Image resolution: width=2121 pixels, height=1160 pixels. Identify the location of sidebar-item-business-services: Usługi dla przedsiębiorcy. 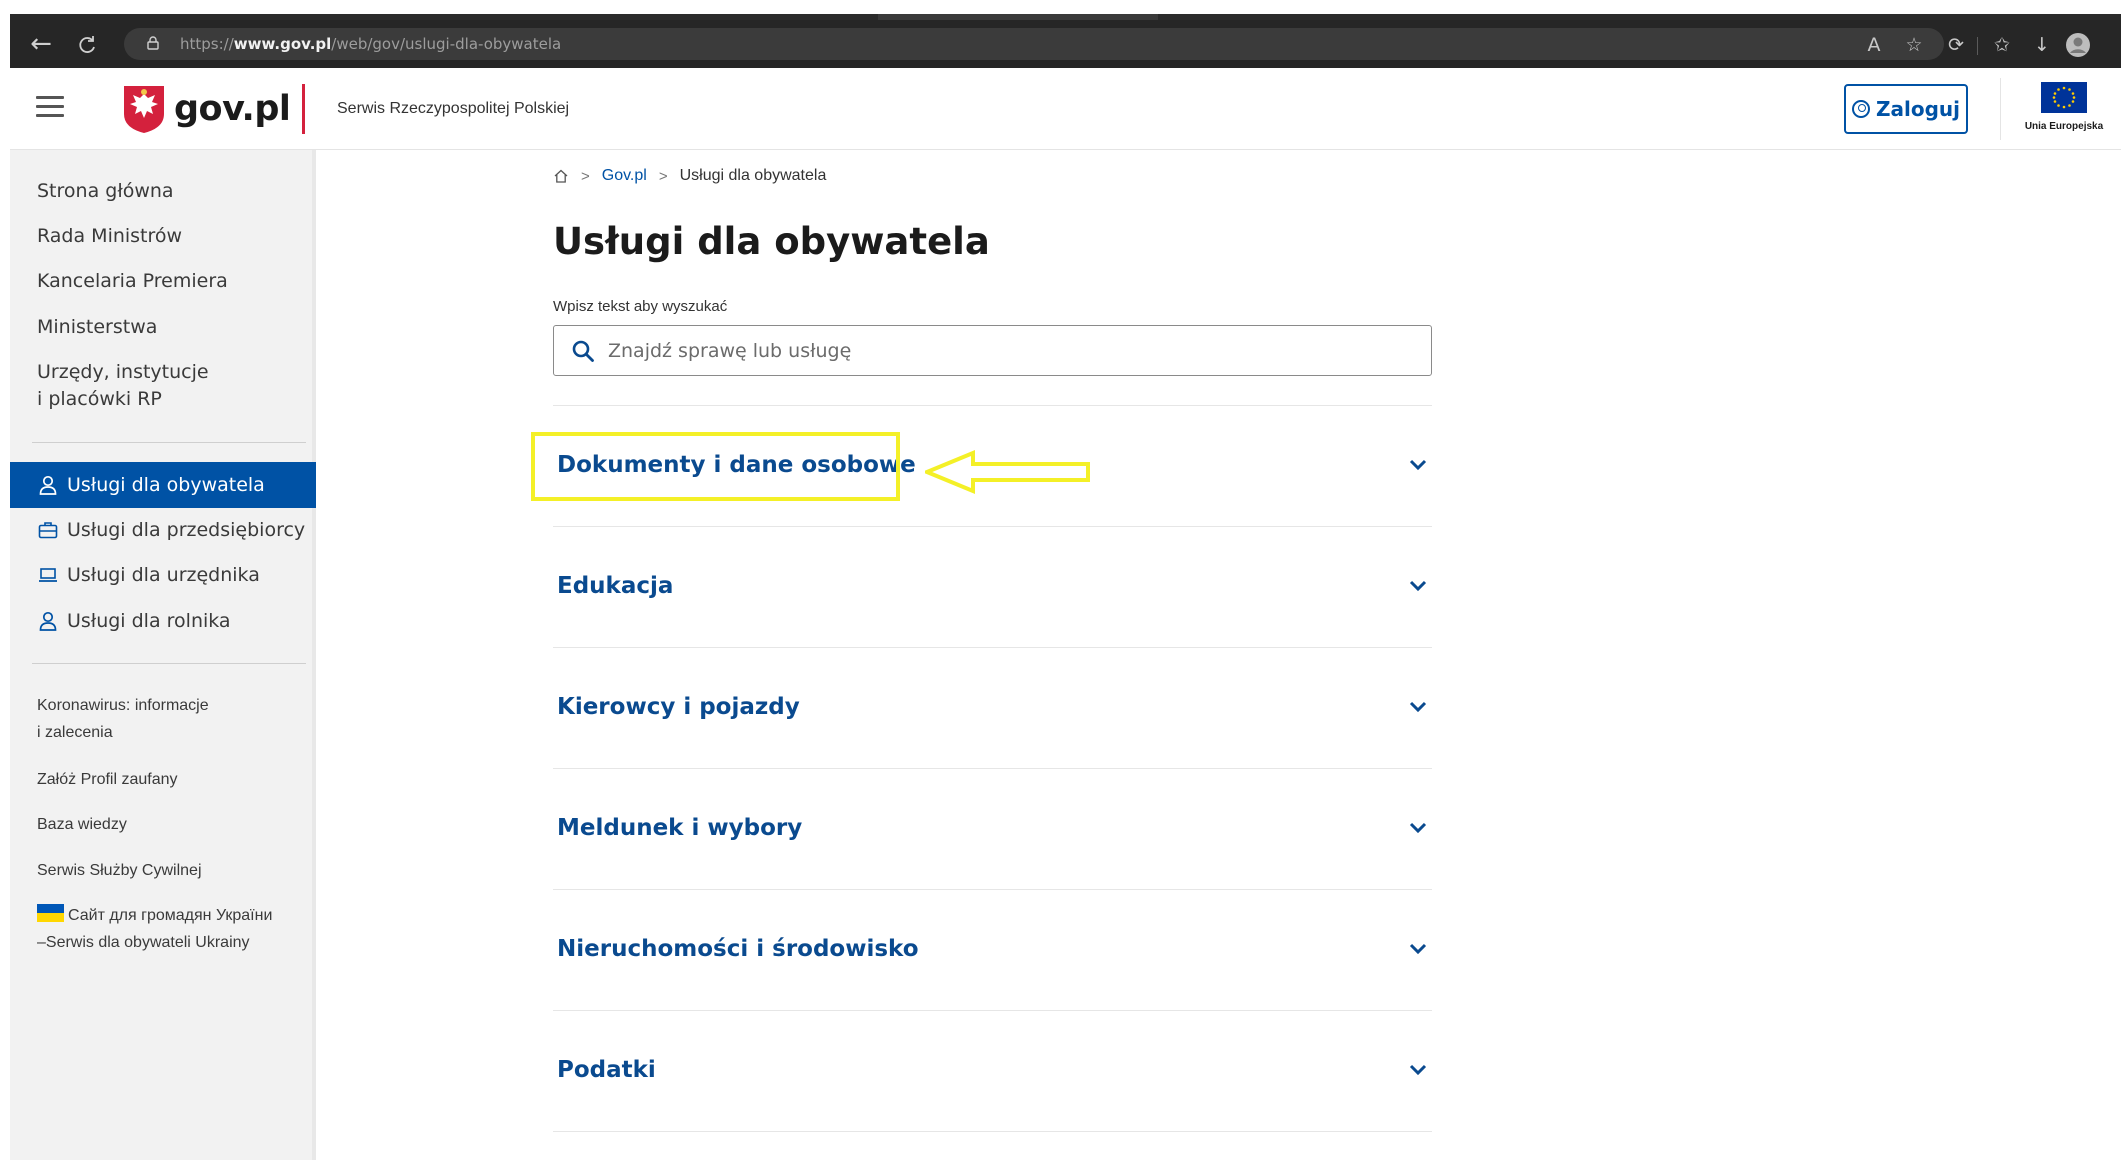
(163, 530).